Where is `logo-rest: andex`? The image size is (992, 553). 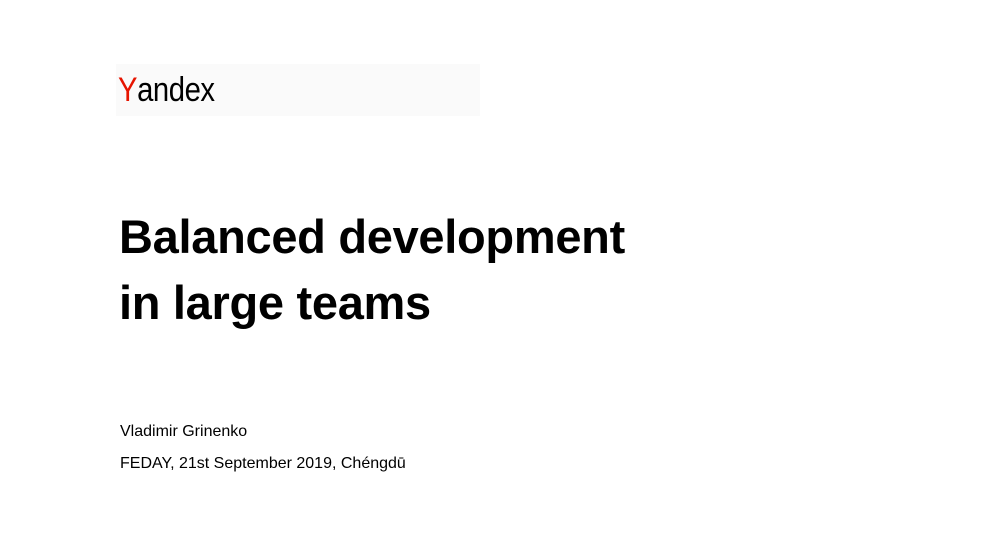
logo-rest: andex is located at coordinates (176, 90).